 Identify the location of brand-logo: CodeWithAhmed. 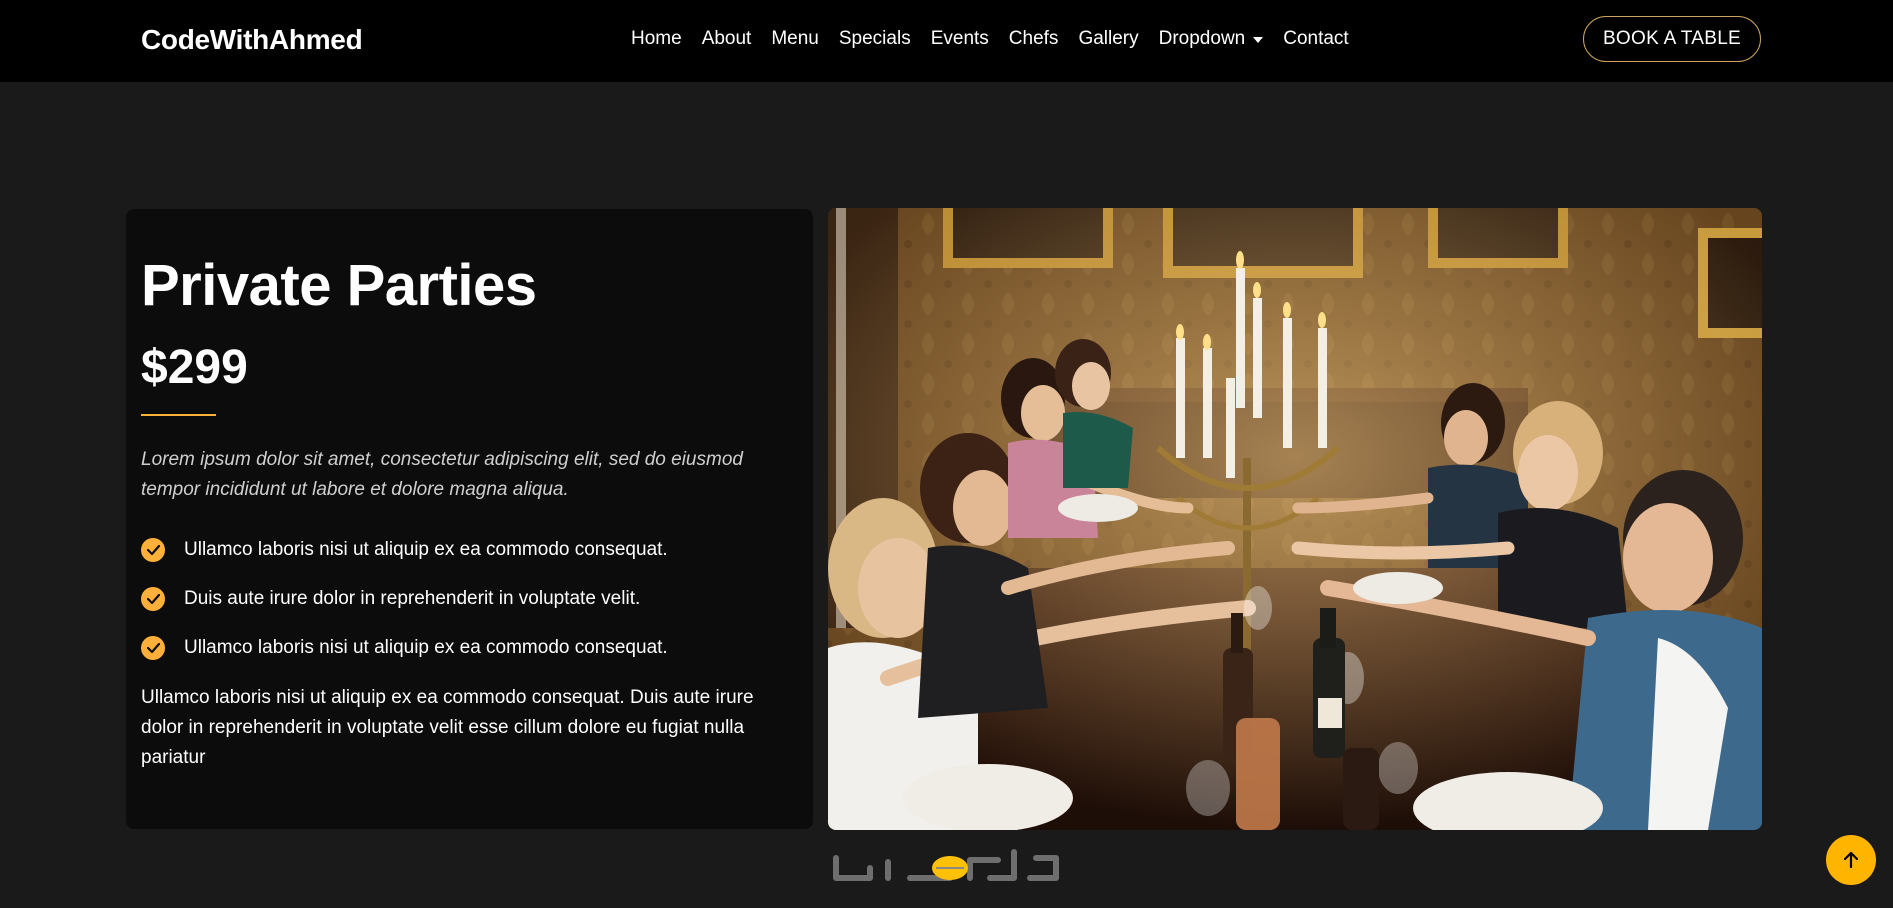
(252, 40).